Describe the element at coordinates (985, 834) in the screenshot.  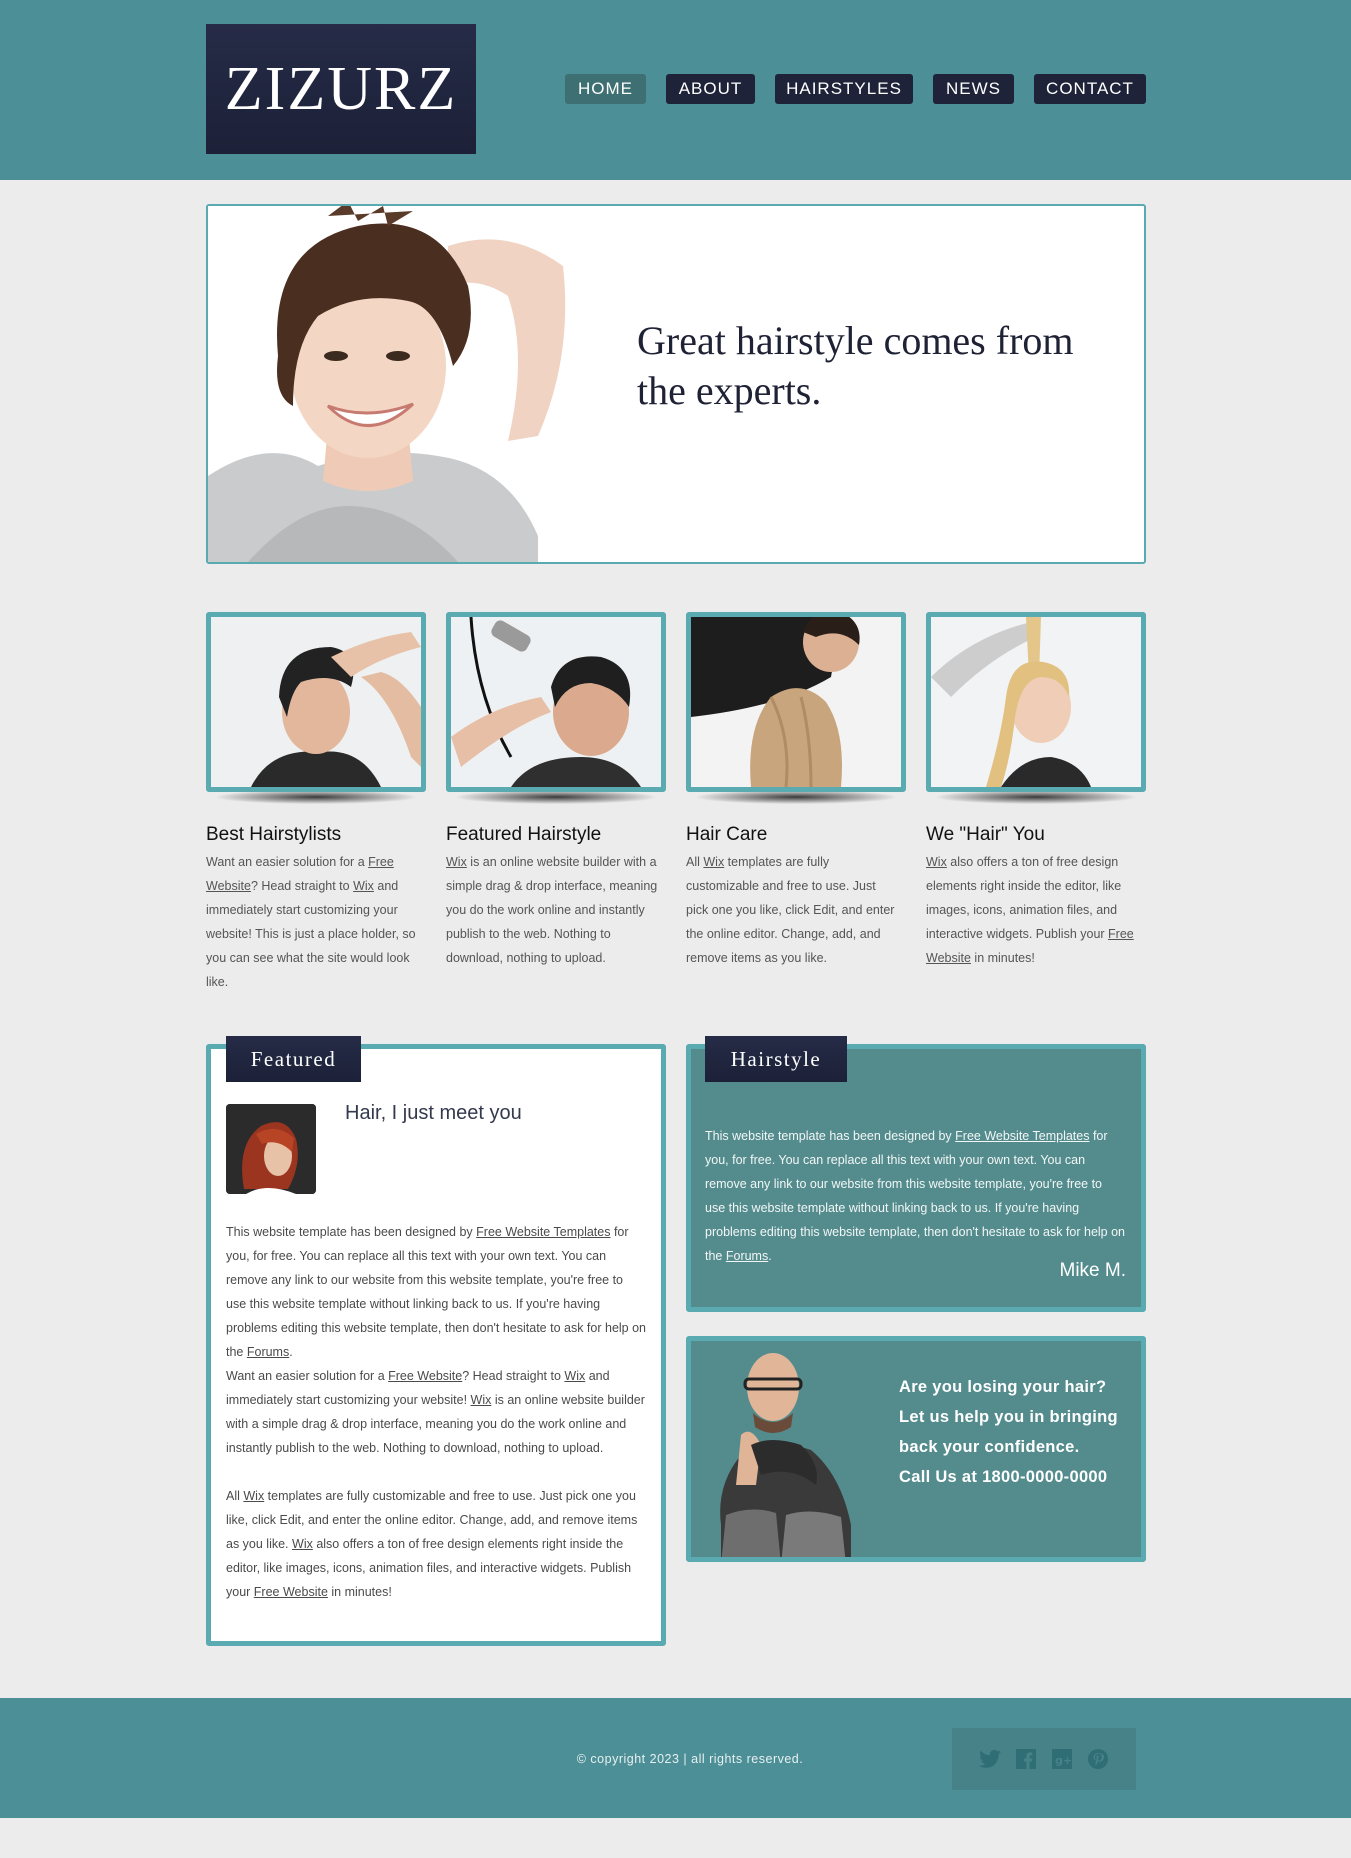
I see `card-title: We "Hair" You` at that location.